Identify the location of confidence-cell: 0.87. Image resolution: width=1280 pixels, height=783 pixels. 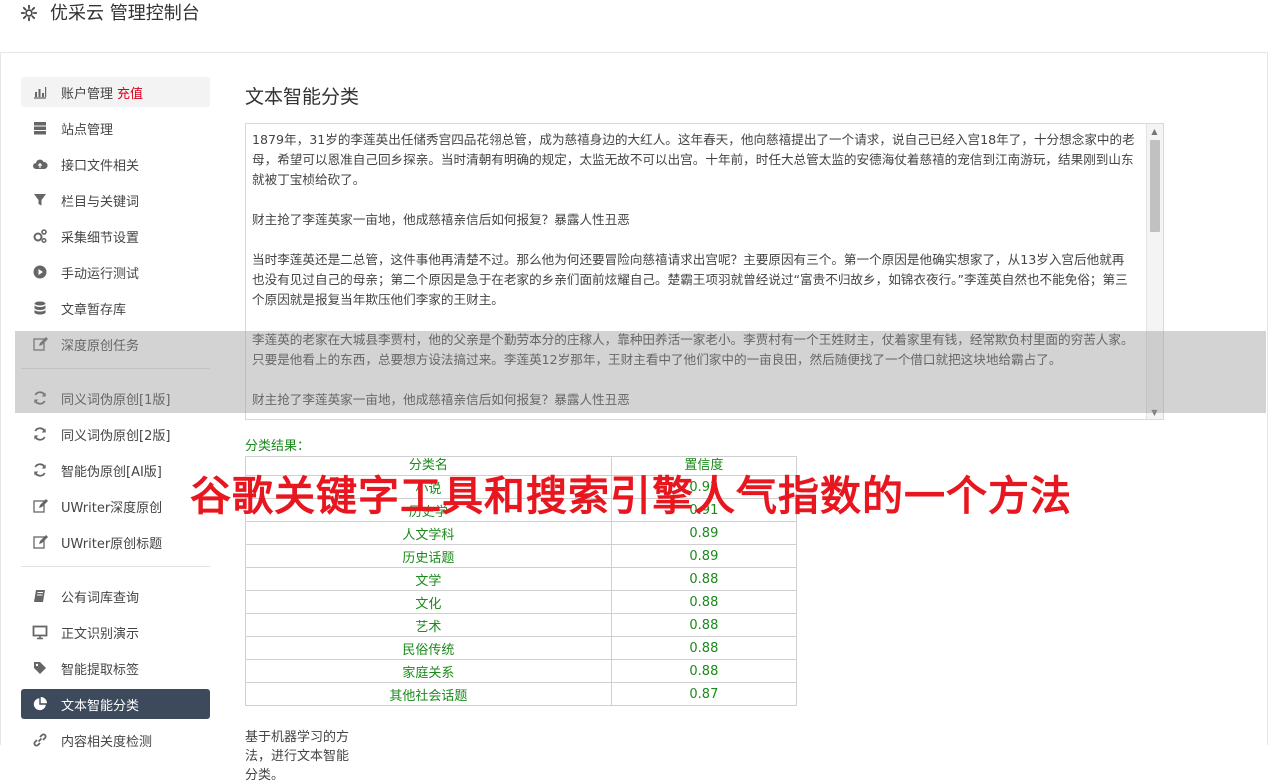
(704, 694).